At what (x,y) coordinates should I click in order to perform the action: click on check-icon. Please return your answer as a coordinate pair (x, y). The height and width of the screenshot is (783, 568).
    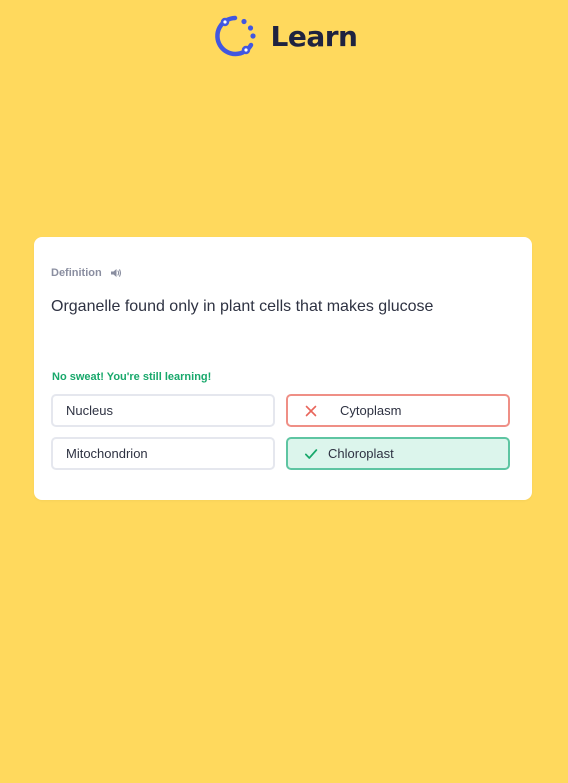
    Looking at the image, I should click on (311, 453).